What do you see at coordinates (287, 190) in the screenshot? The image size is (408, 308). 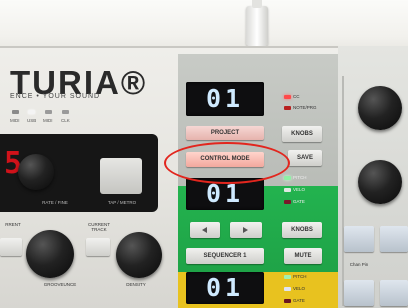 I see `velo-led` at bounding box center [287, 190].